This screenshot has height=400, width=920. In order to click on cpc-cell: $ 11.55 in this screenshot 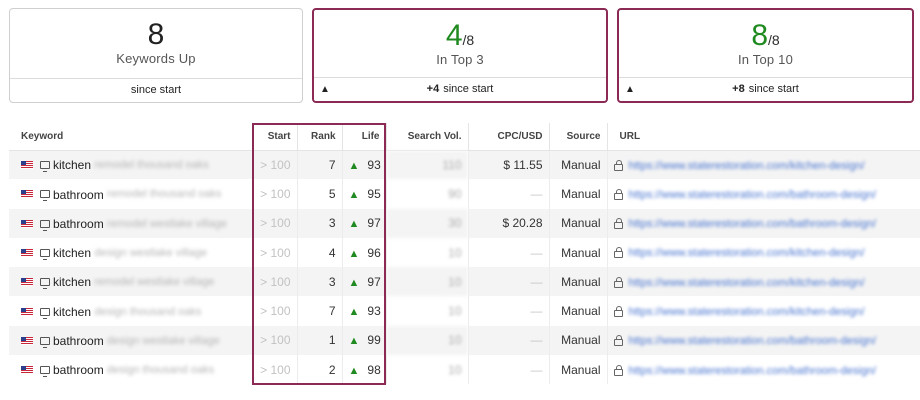, I will do `click(509, 165)`.